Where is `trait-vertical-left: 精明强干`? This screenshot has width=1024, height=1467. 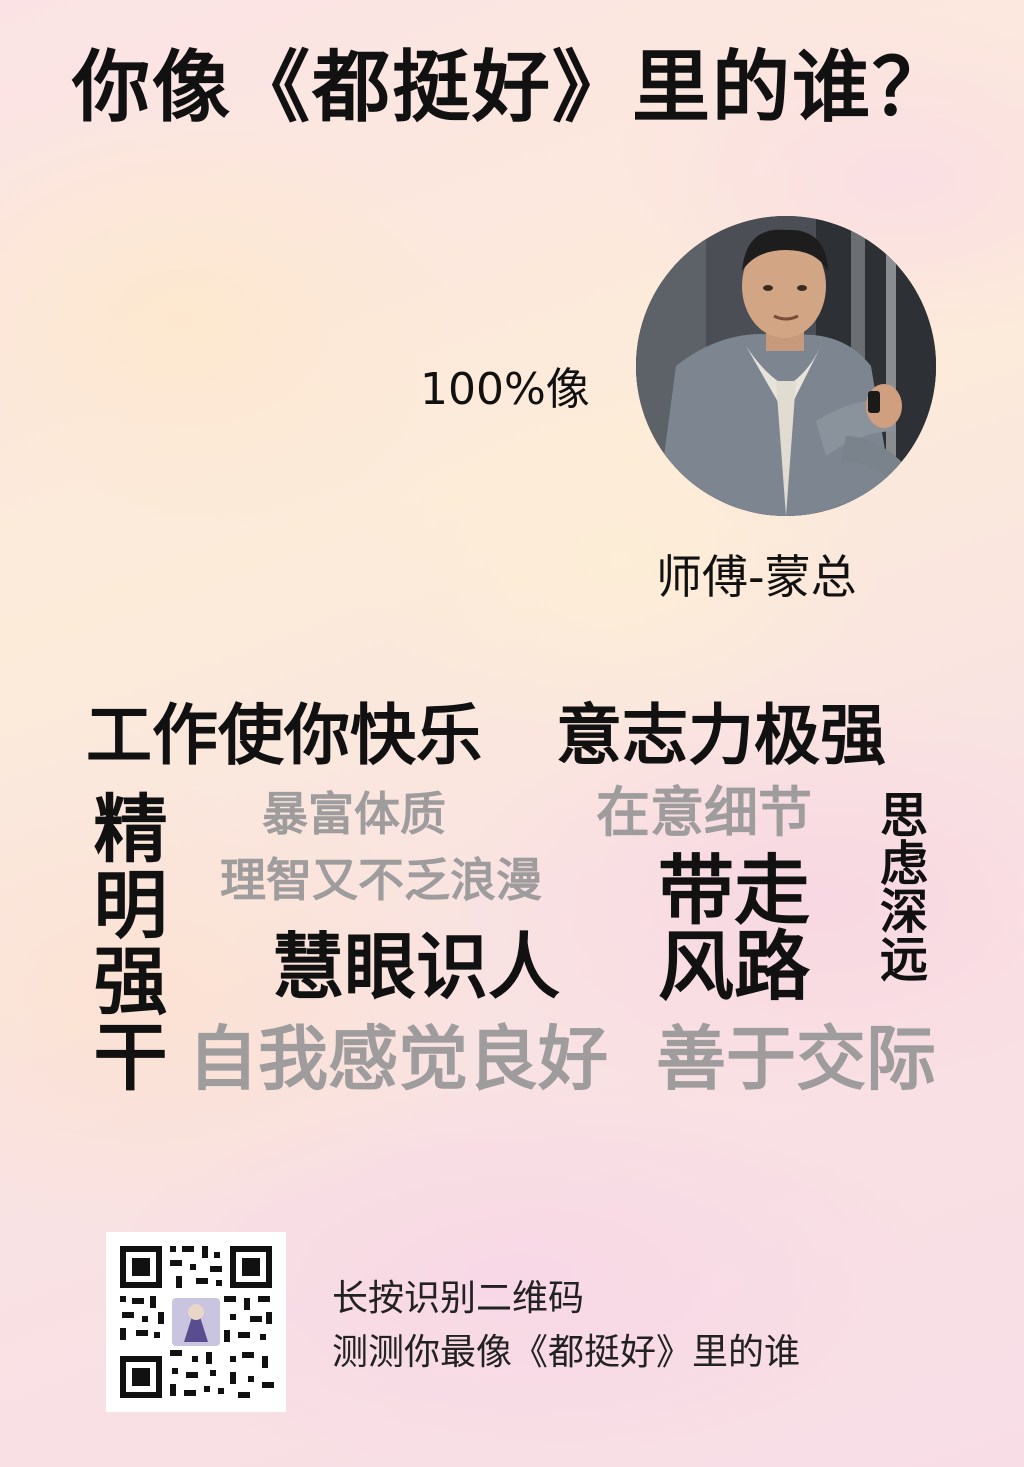 trait-vertical-left: 精明强干 is located at coordinates (124, 942).